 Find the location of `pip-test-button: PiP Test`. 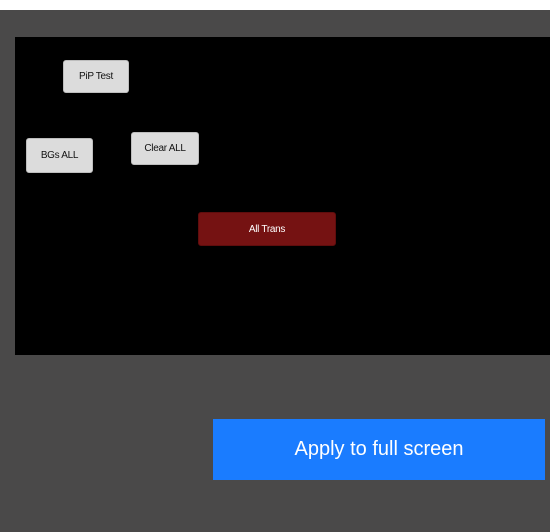

pip-test-button: PiP Test is located at coordinates (96, 76).